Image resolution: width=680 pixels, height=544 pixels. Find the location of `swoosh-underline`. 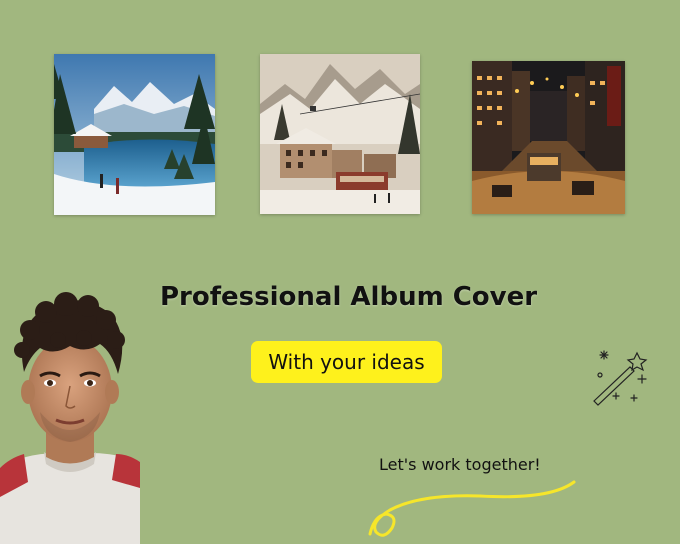

swoosh-underline is located at coordinates (472, 508).